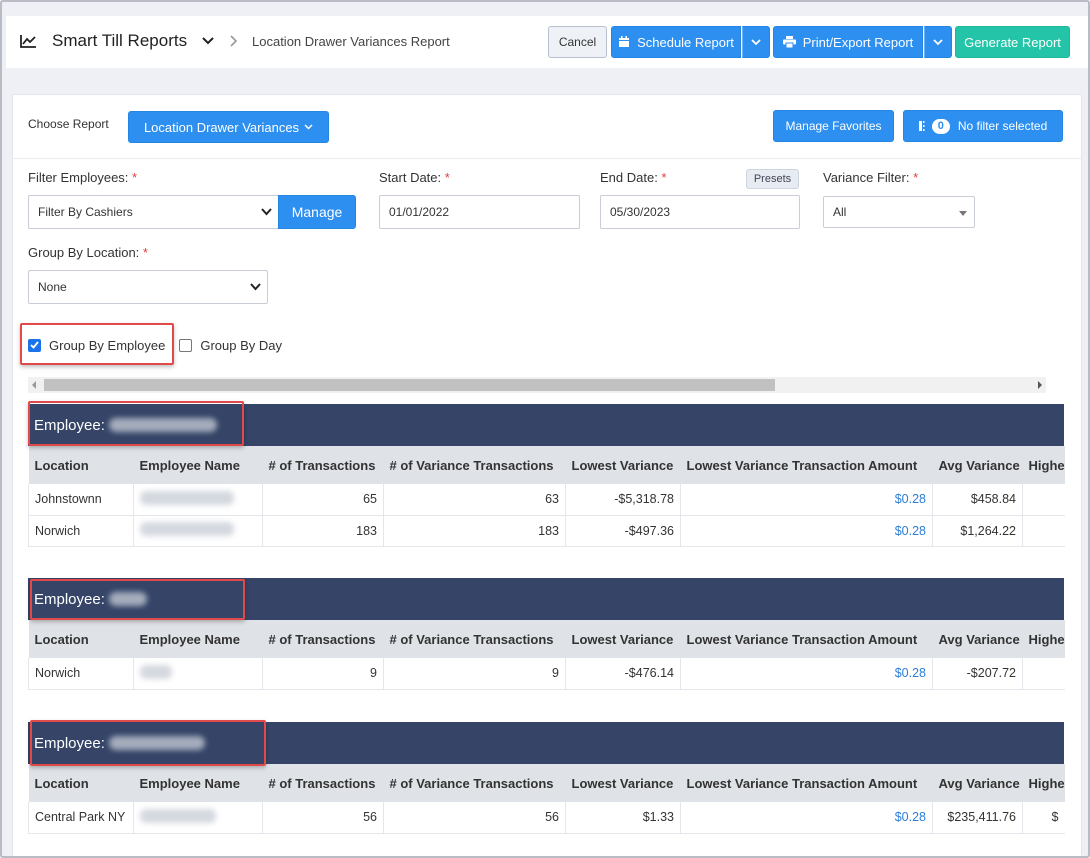 This screenshot has height=858, width=1090. I want to click on end-date-input: 05/30/2023, so click(700, 212).